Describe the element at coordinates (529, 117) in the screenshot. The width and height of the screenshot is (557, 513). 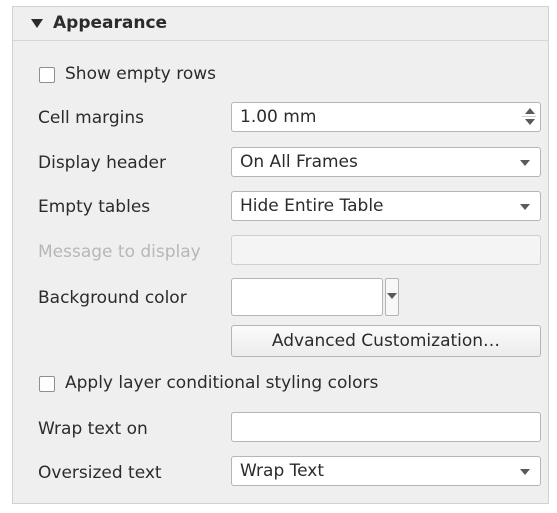
I see `spinbox-arrows-icon` at that location.